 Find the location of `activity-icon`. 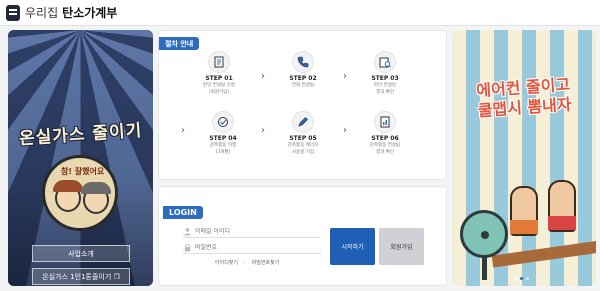

activity-icon is located at coordinates (223, 122).